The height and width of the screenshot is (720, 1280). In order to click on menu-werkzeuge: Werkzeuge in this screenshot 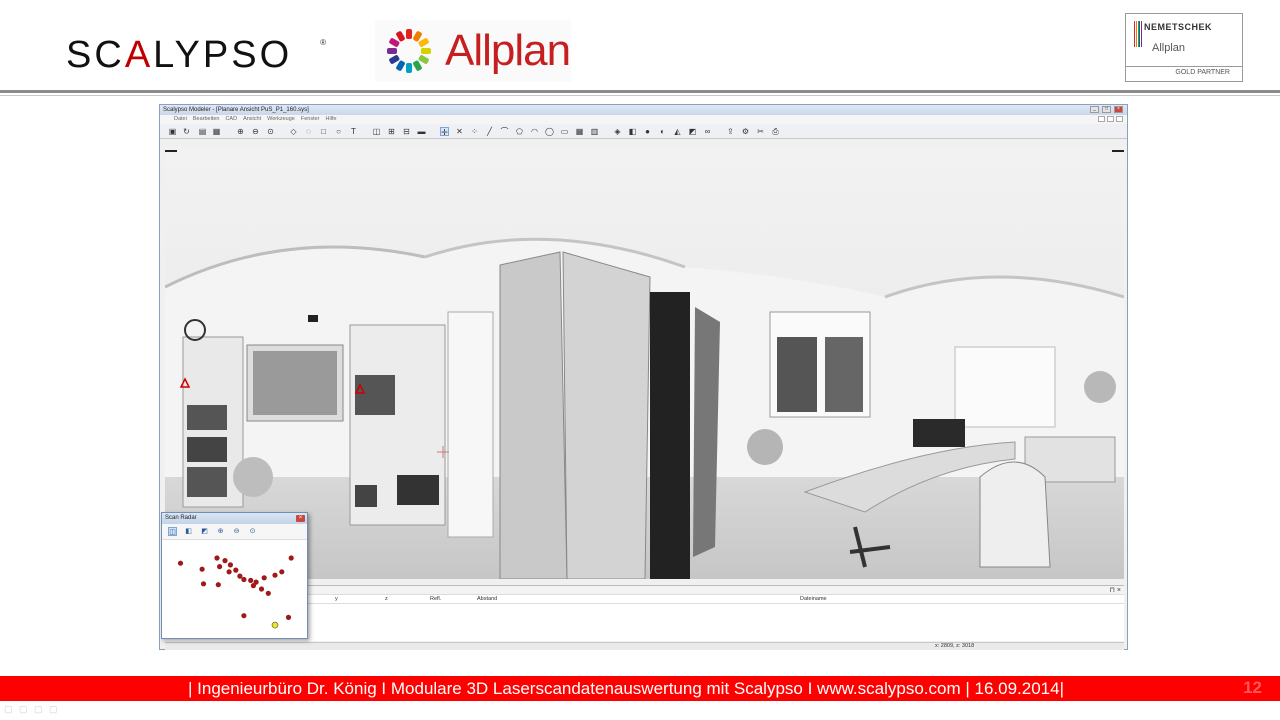, I will do `click(281, 119)`.